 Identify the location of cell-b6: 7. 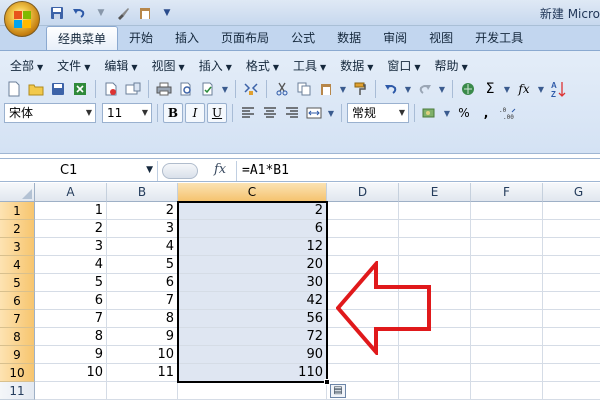
(142, 301).